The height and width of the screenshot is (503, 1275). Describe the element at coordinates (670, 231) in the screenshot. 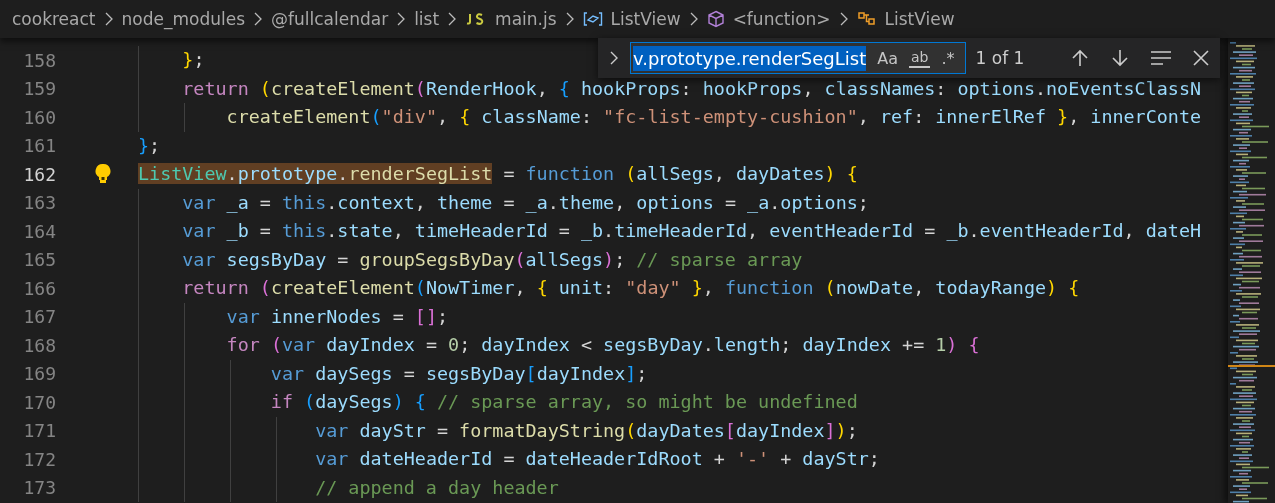

I see `code-line: var _b = this.state, timeHeaderId = _b.timeHeaderId, eventHeaderId = _b.eventHeaderId, dateH` at that location.